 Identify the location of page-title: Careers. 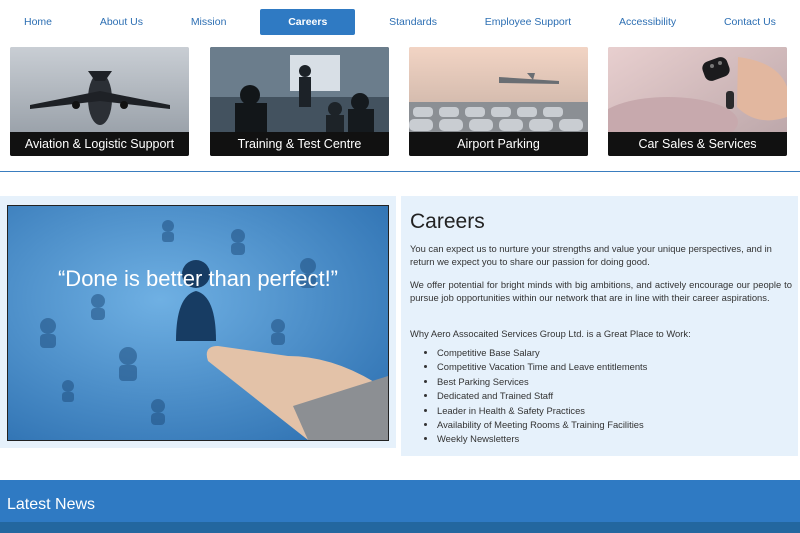
(447, 221).